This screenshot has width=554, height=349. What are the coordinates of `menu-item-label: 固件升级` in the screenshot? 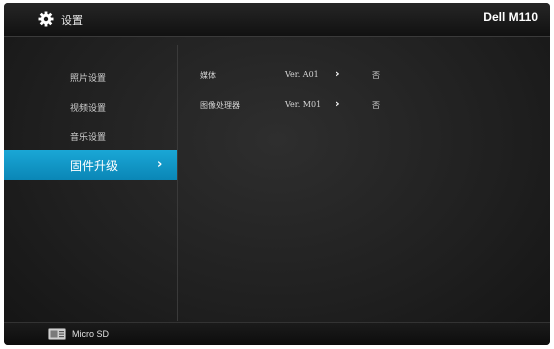 It's located at (94, 166).